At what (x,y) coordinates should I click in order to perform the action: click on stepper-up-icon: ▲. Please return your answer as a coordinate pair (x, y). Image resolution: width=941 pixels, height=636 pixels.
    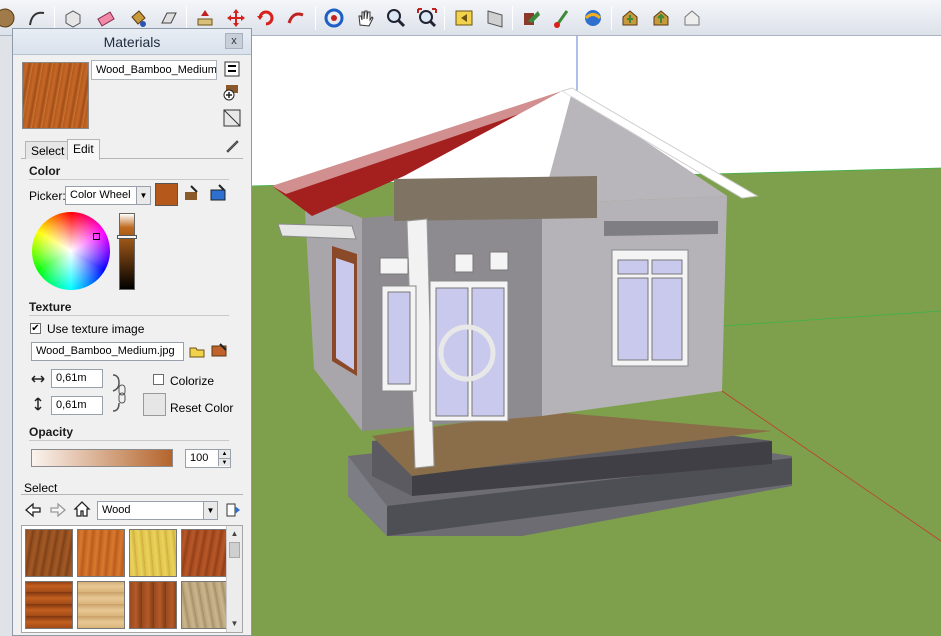
    Looking at the image, I should click on (224, 454).